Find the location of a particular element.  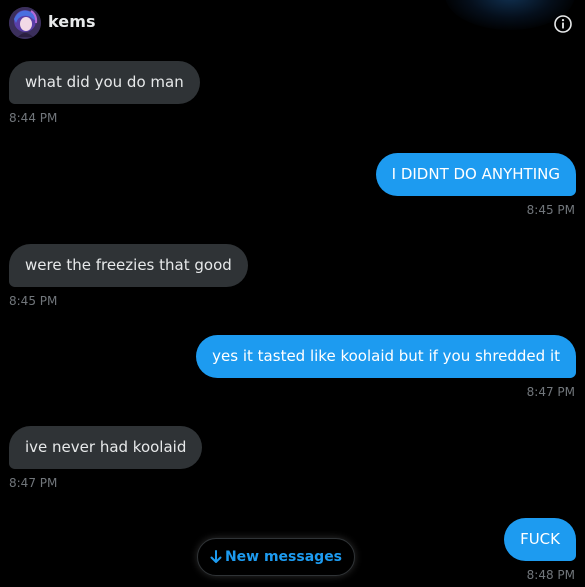

message-timestamp: 8:44 PM is located at coordinates (33, 118).